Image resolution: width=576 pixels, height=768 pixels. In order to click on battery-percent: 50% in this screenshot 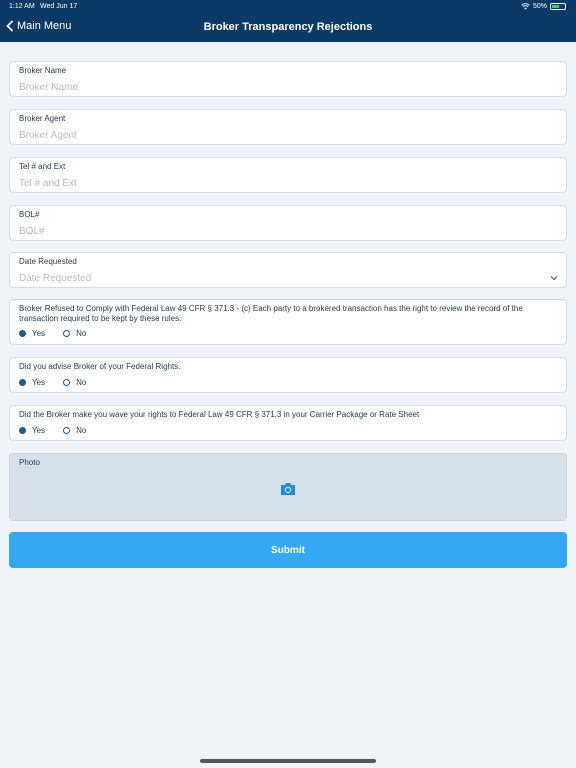, I will do `click(539, 6)`.